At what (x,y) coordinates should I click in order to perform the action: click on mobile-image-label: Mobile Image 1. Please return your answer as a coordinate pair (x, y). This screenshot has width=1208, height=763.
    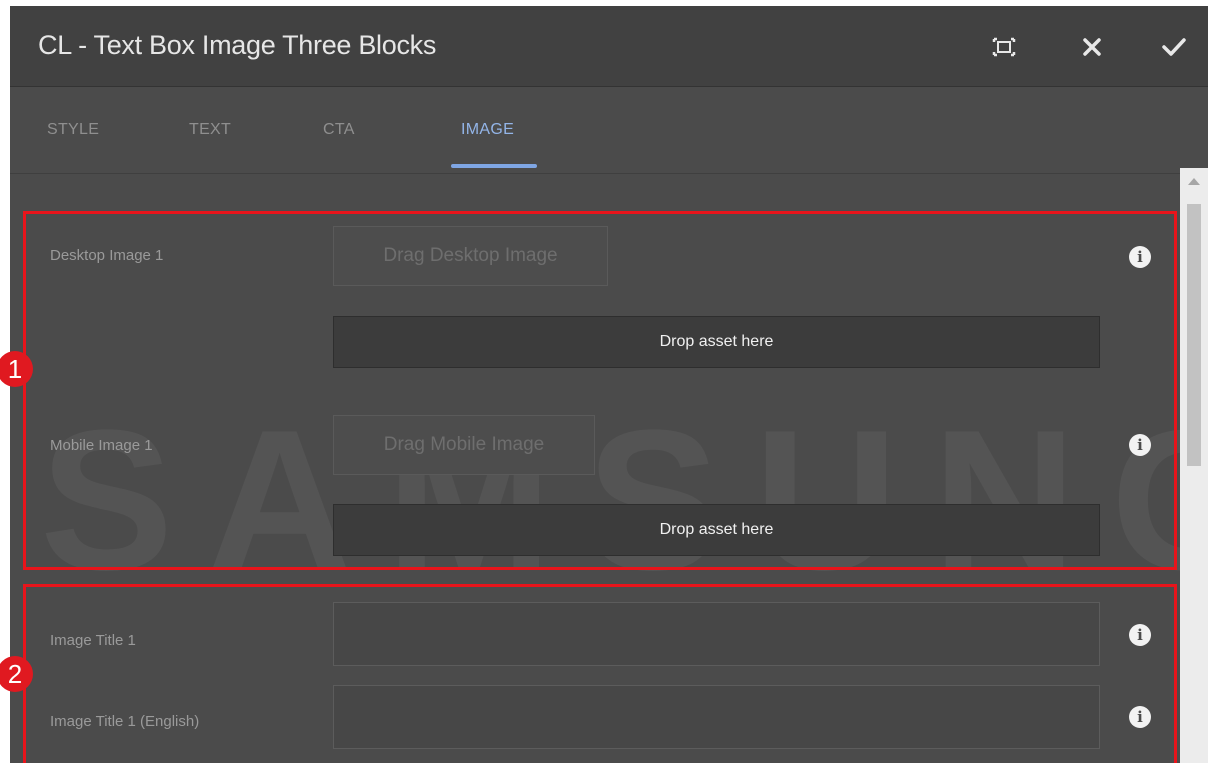
    Looking at the image, I should click on (101, 445).